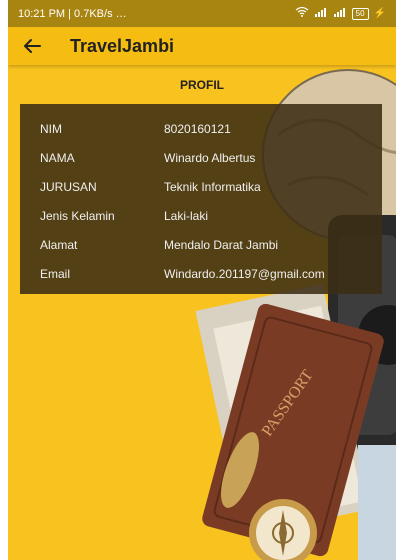 The image size is (402, 560). What do you see at coordinates (212, 186) in the screenshot?
I see `value-jurusan: Teknik Informatika` at bounding box center [212, 186].